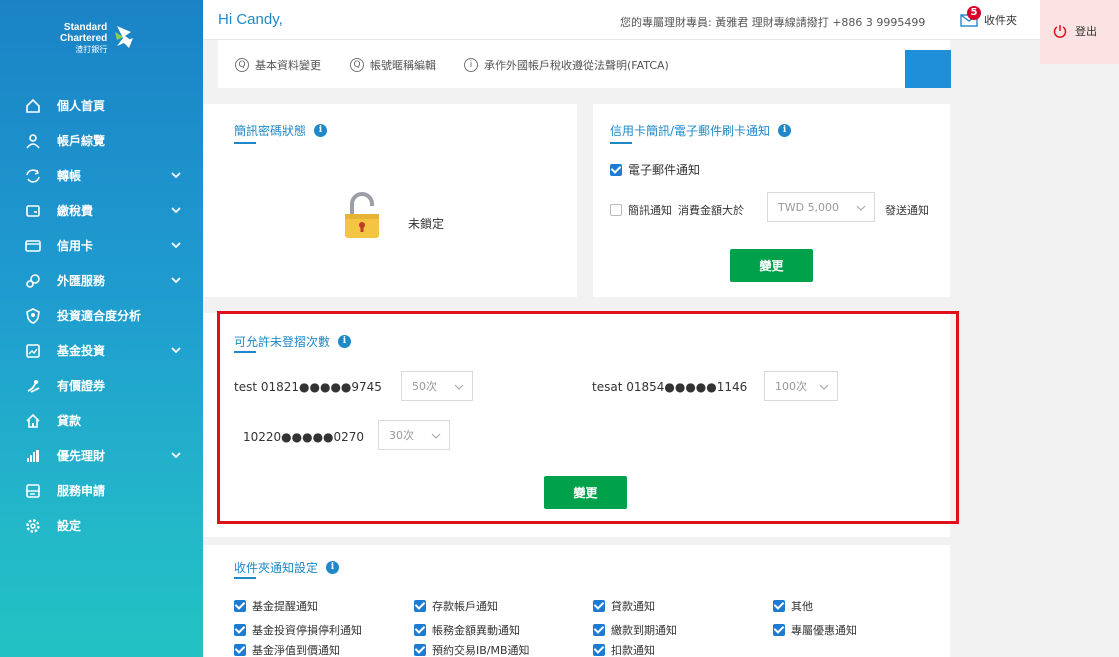  I want to click on logout-button: 登出, so click(1075, 31).